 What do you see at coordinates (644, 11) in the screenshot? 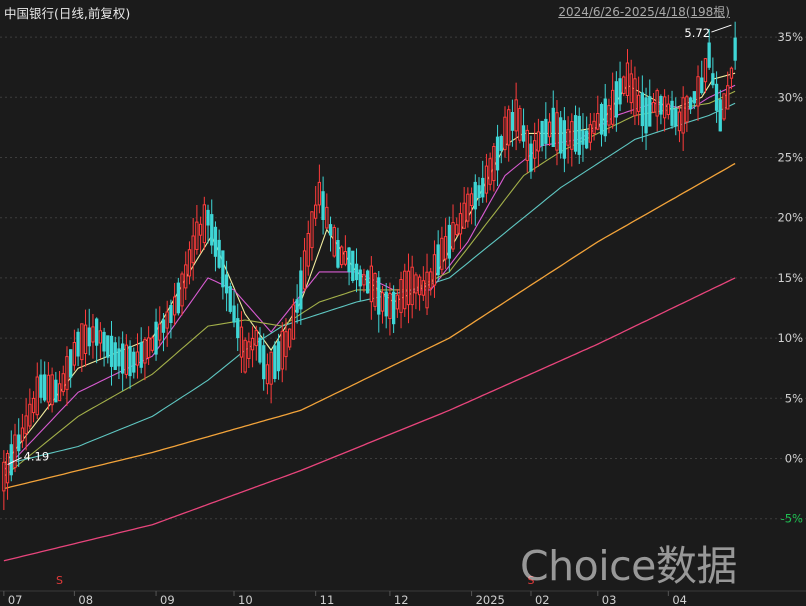
I see `date-range-link: 2024/6/26-2025/4/18(198根)` at bounding box center [644, 11].